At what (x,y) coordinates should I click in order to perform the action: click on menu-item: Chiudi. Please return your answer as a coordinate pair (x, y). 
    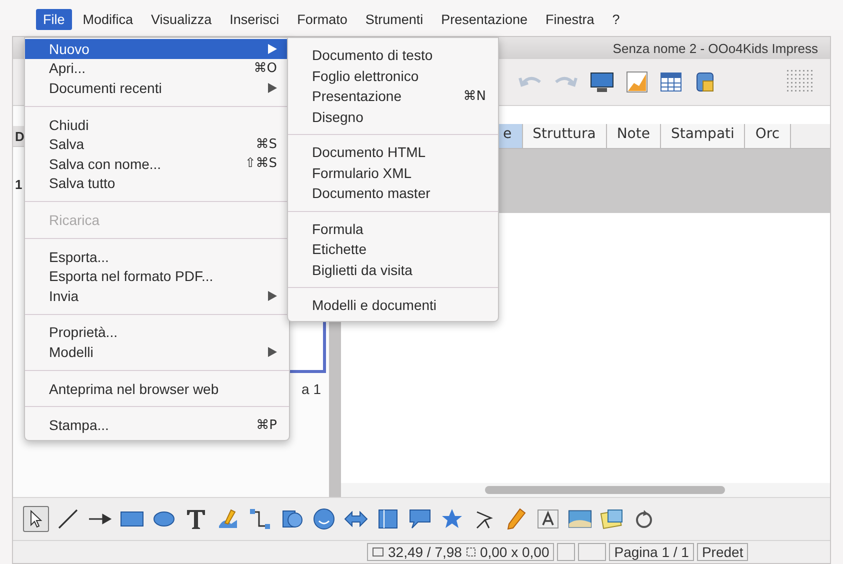
    Looking at the image, I should click on (157, 124).